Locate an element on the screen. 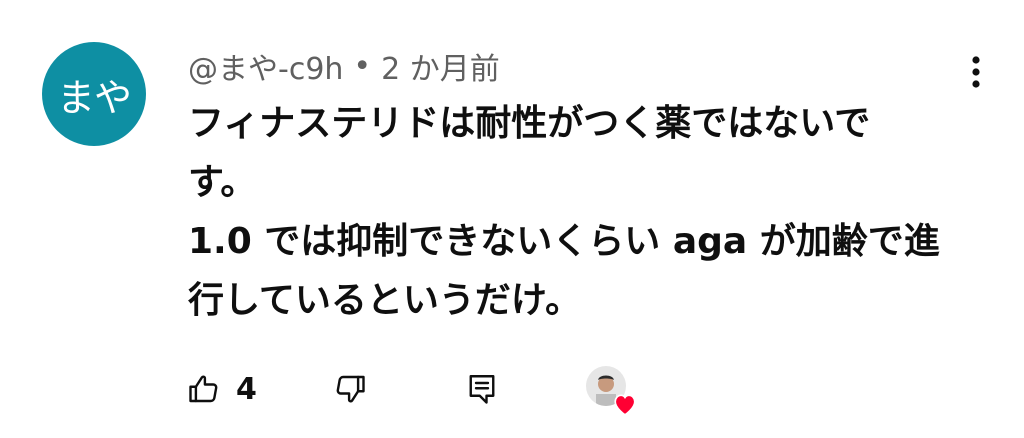 The image size is (1024, 438). author-avatar-initials: まや is located at coordinates (94, 97).